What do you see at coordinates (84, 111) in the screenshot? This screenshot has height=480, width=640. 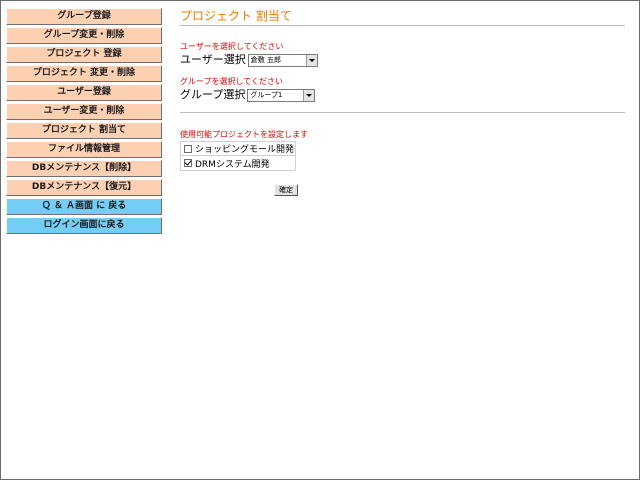 I see `menu-user-edit-delete: ユーザー変更・削除` at bounding box center [84, 111].